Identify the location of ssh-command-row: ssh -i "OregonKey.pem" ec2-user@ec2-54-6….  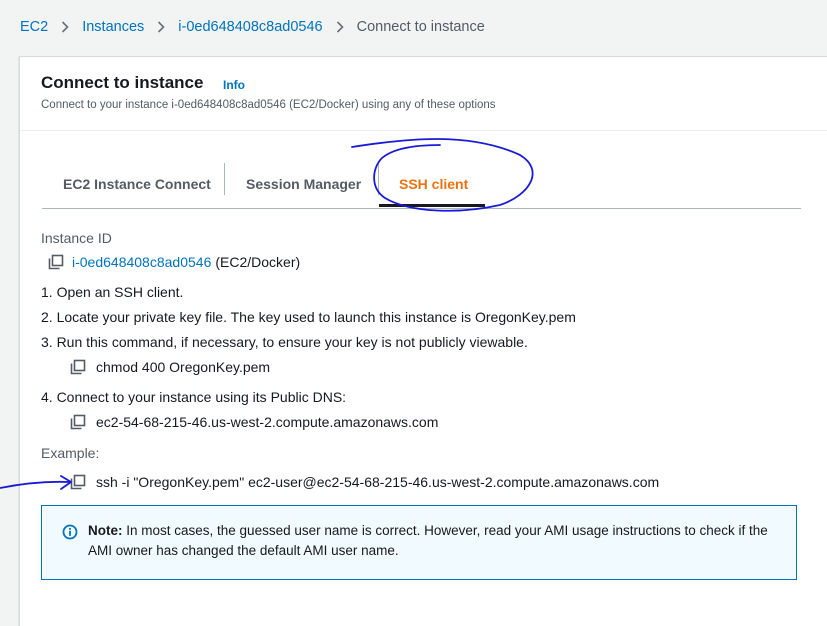
(364, 482).